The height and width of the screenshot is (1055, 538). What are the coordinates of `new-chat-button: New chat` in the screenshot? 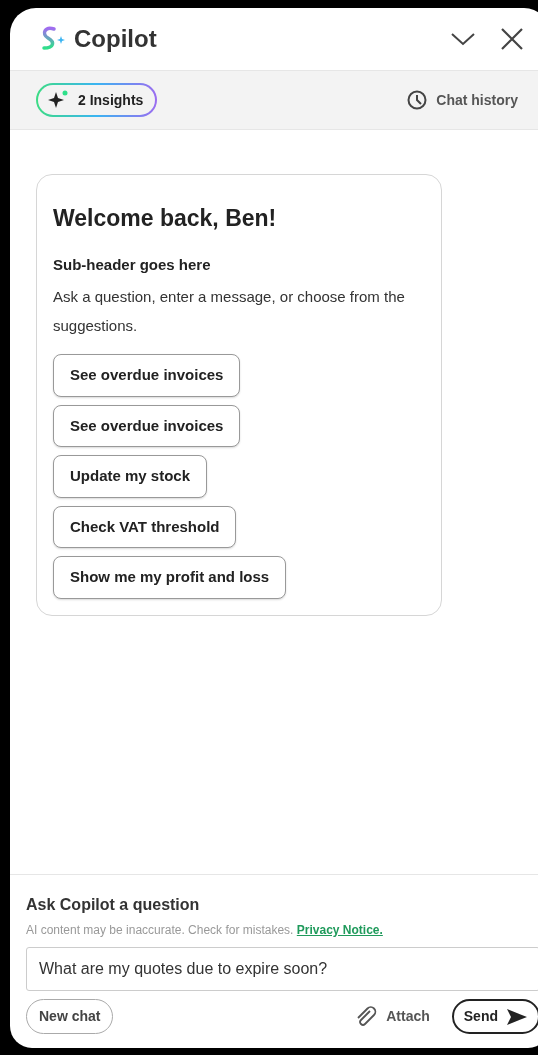 It's located at (70, 1016).